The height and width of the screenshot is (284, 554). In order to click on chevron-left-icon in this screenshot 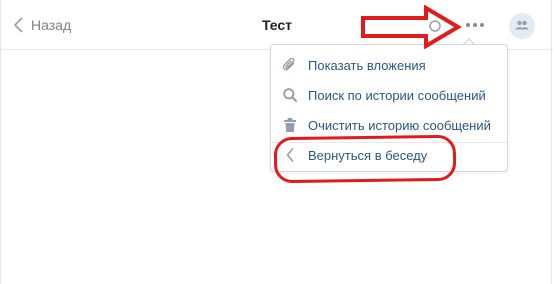, I will do `click(18, 25)`.